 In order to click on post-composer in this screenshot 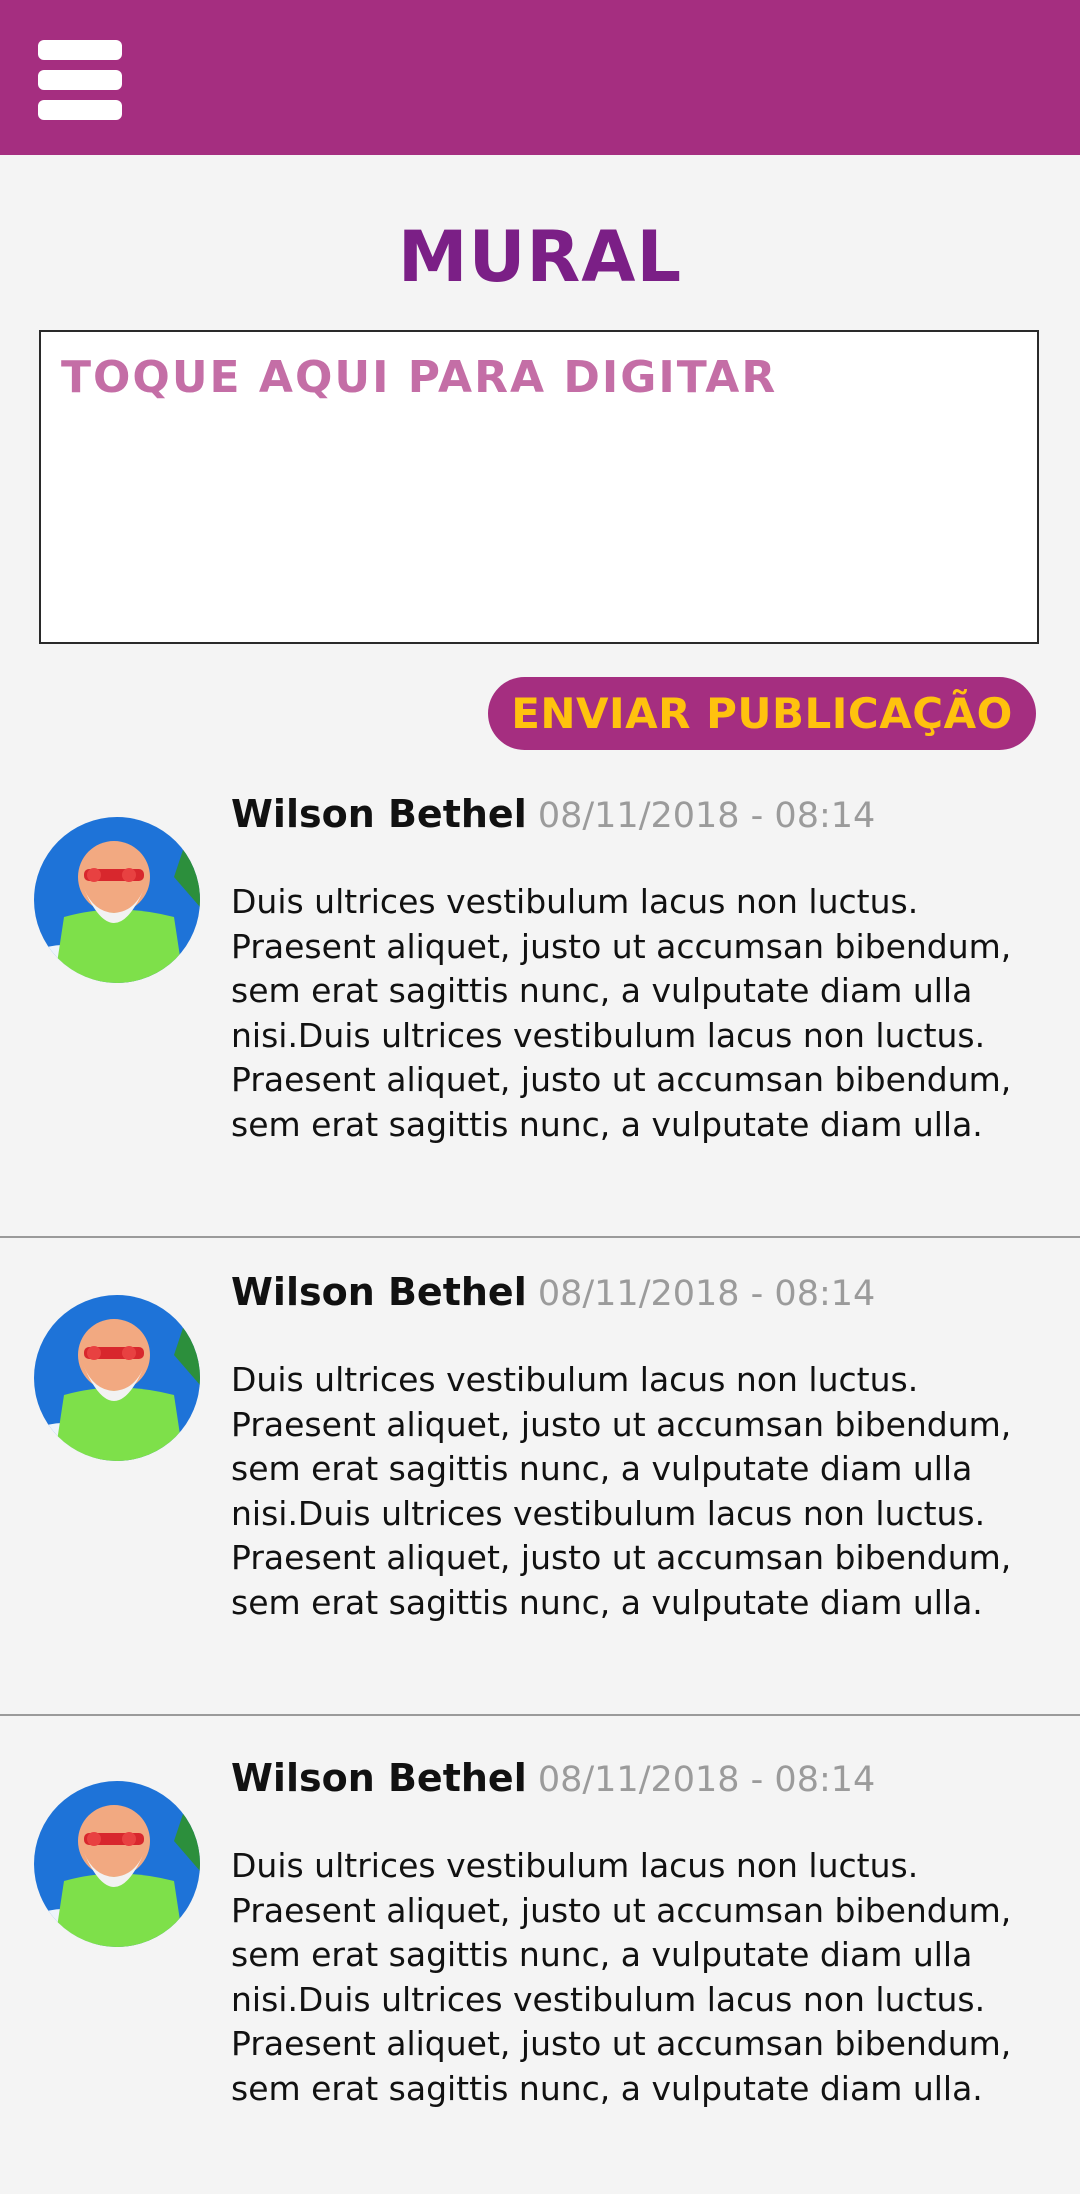, I will do `click(539, 487)`.